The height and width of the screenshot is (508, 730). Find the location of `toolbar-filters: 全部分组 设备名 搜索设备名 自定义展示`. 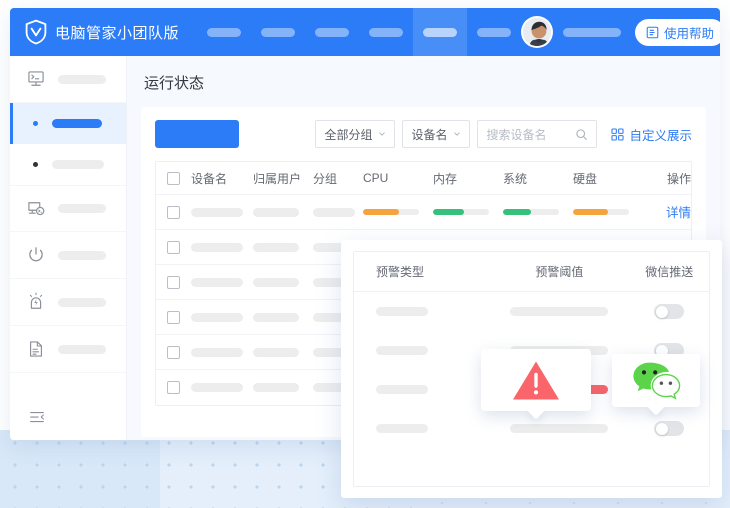

toolbar-filters: 全部分组 设备名 搜索设备名 自定义展示 is located at coordinates (503, 134).